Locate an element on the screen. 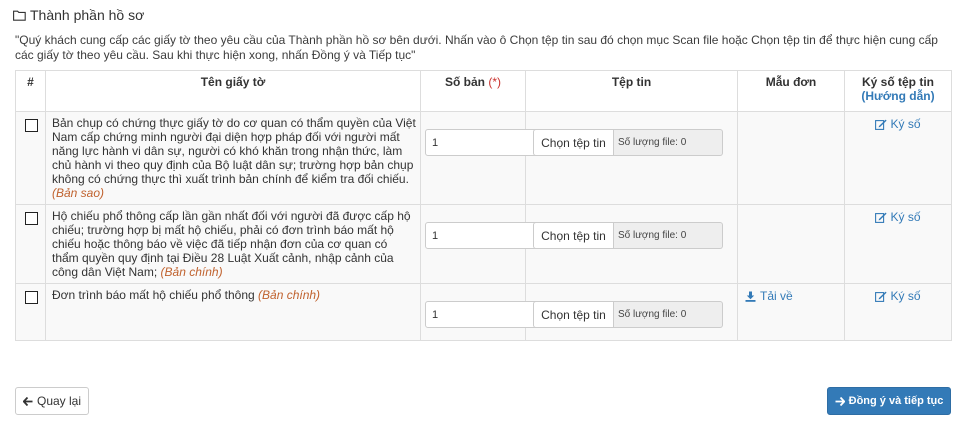  agree-continue-button: Đồng ý và tiếp tục is located at coordinates (889, 401).